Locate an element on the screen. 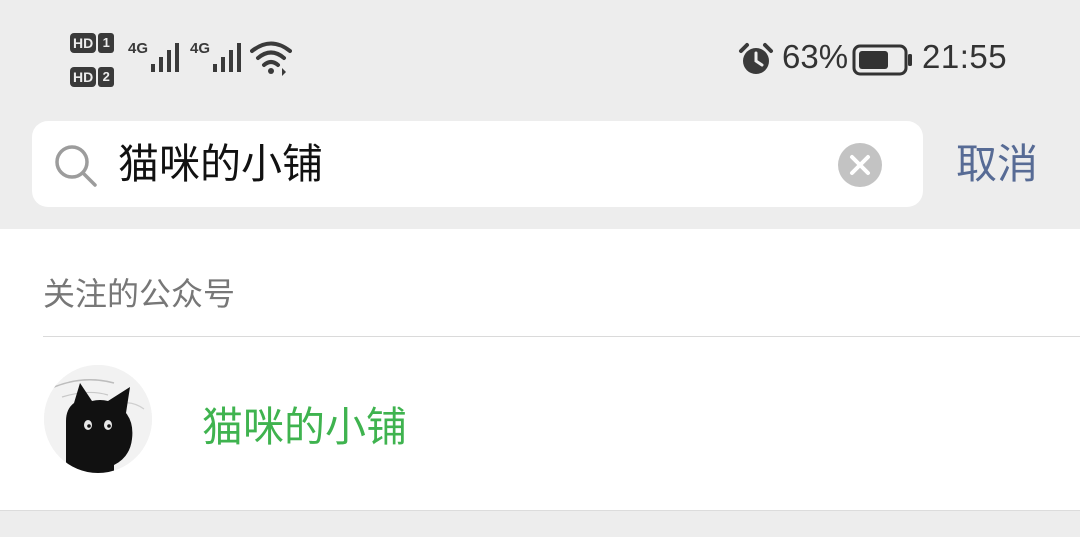  avatar is located at coordinates (98, 419).